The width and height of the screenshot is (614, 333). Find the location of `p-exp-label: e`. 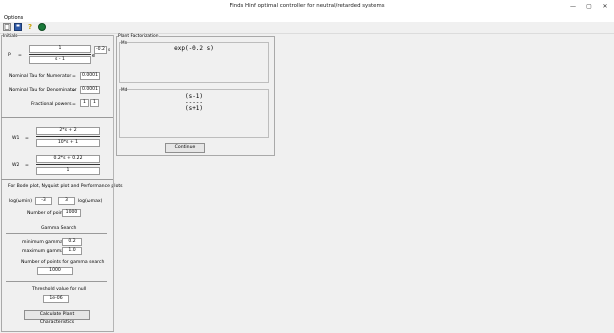

p-exp-label: e is located at coordinates (94, 56).